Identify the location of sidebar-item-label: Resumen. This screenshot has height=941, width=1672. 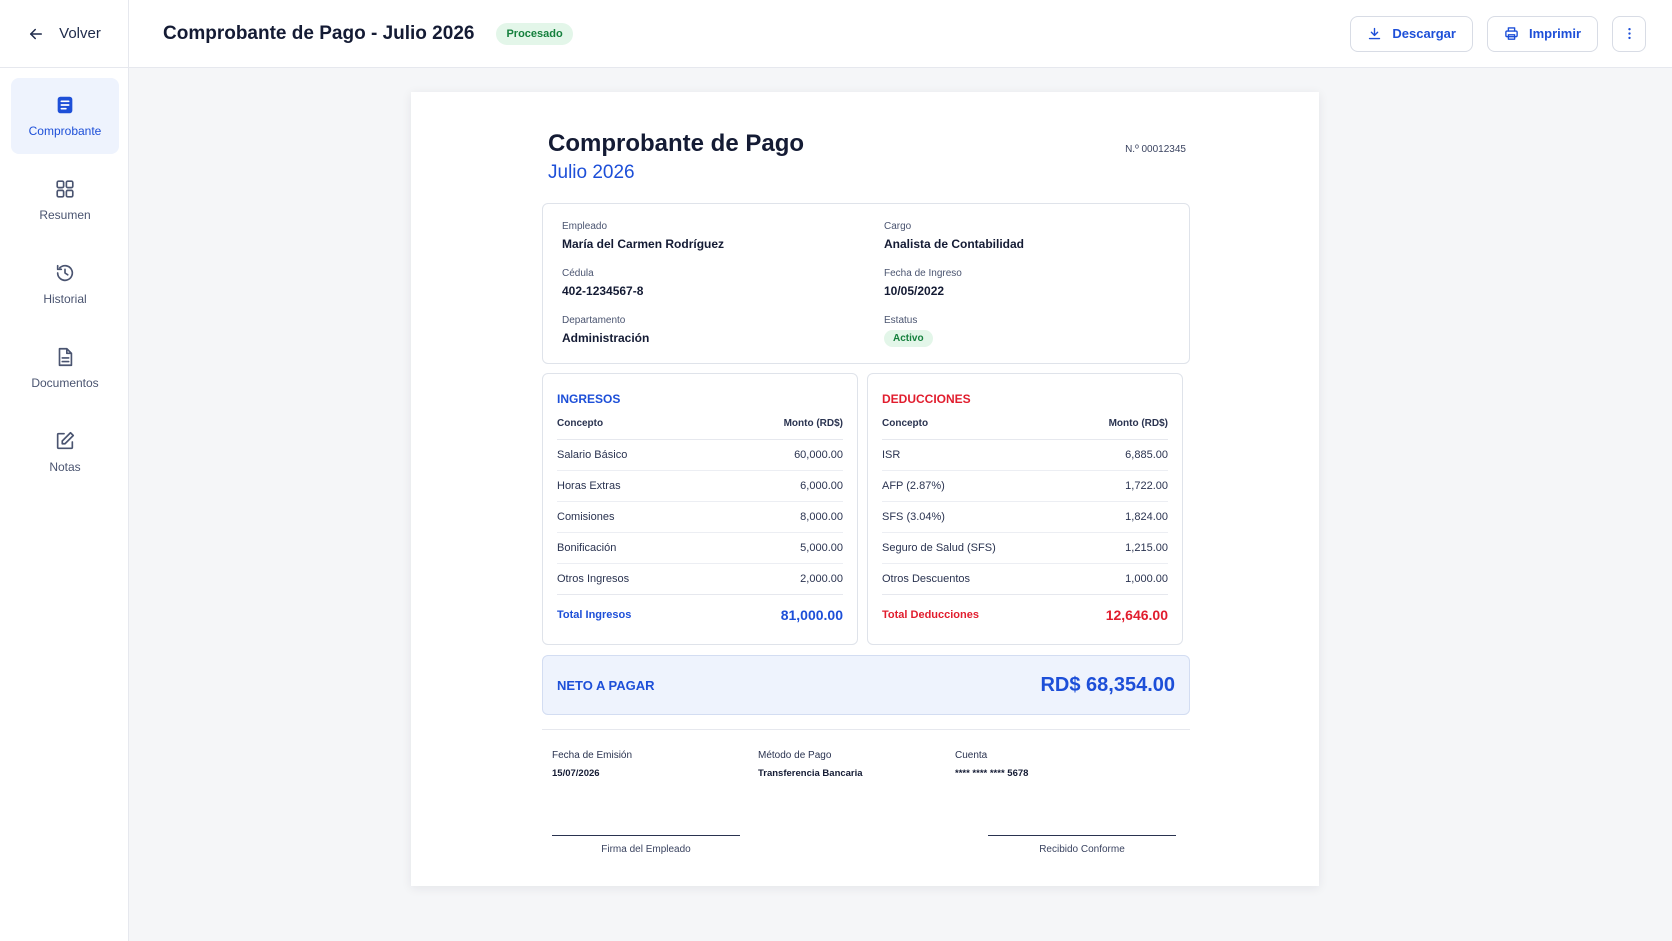
(65, 215).